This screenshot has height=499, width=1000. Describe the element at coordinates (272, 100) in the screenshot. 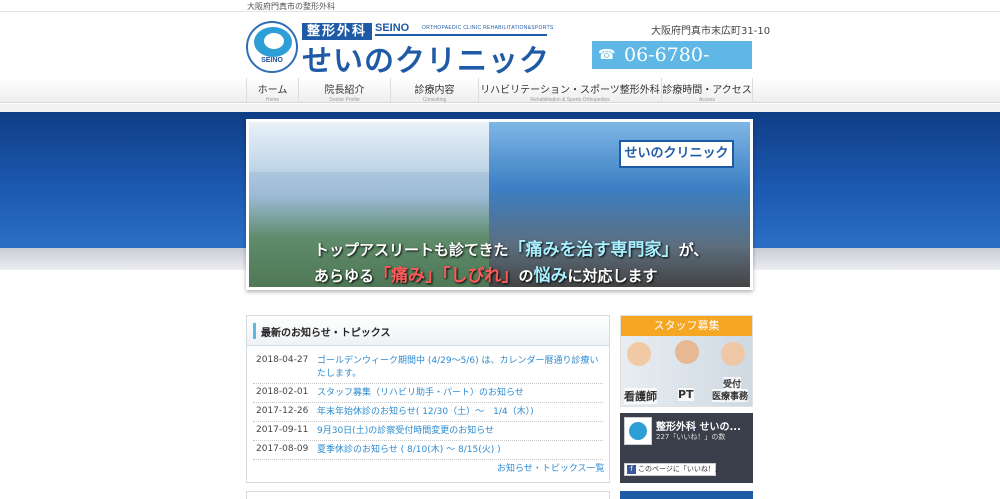

I see `nav-sublabel: Home` at that location.